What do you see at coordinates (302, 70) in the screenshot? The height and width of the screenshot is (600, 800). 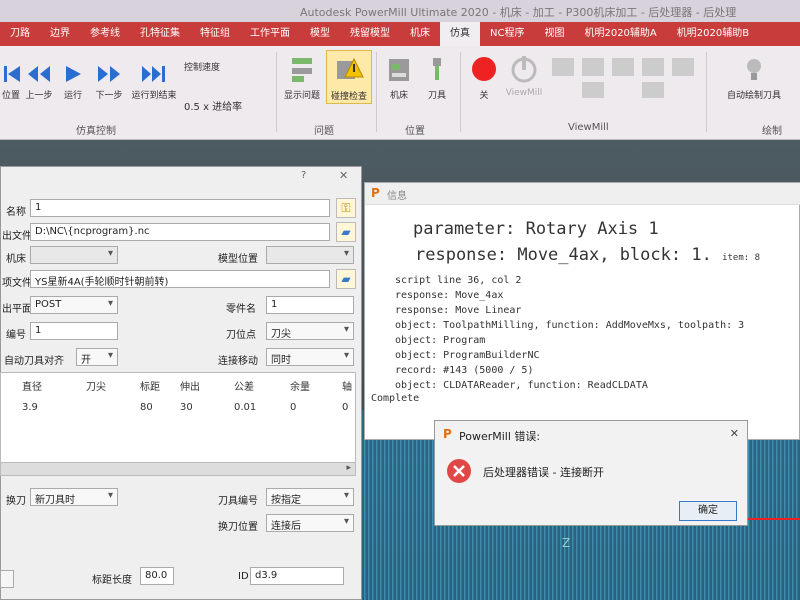 I see `show-problems-icon` at bounding box center [302, 70].